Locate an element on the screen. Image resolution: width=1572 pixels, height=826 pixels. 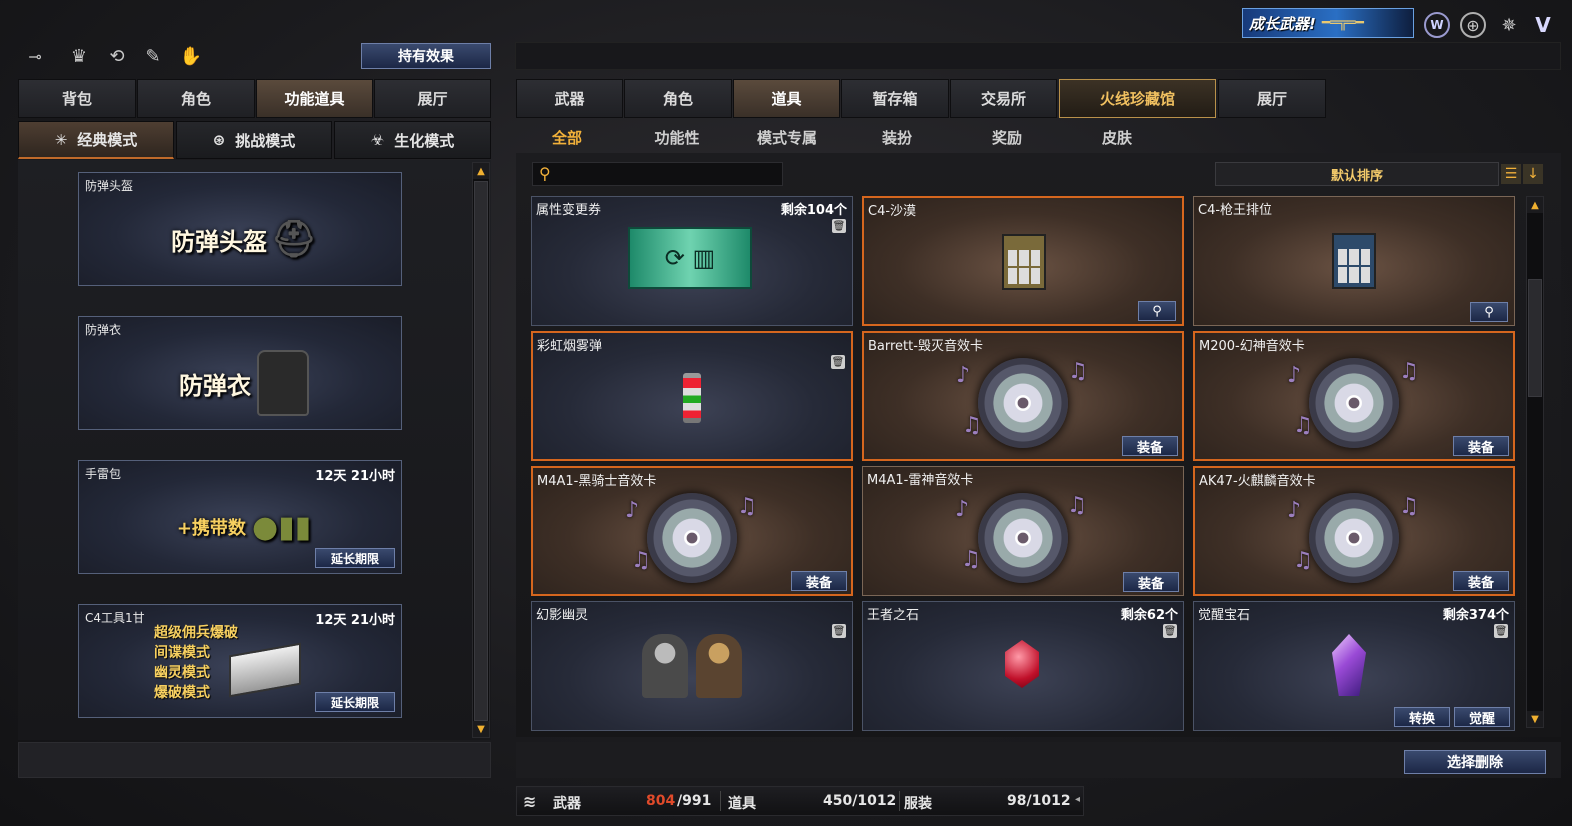
ghost-soldiers-icon is located at coordinates (692, 667).